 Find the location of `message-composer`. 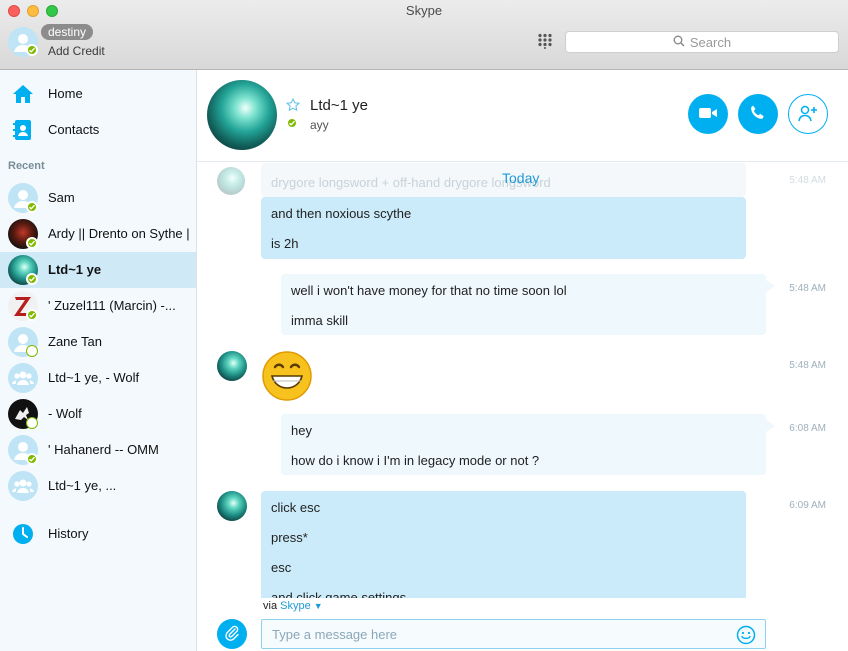

message-composer is located at coordinates (513, 634).